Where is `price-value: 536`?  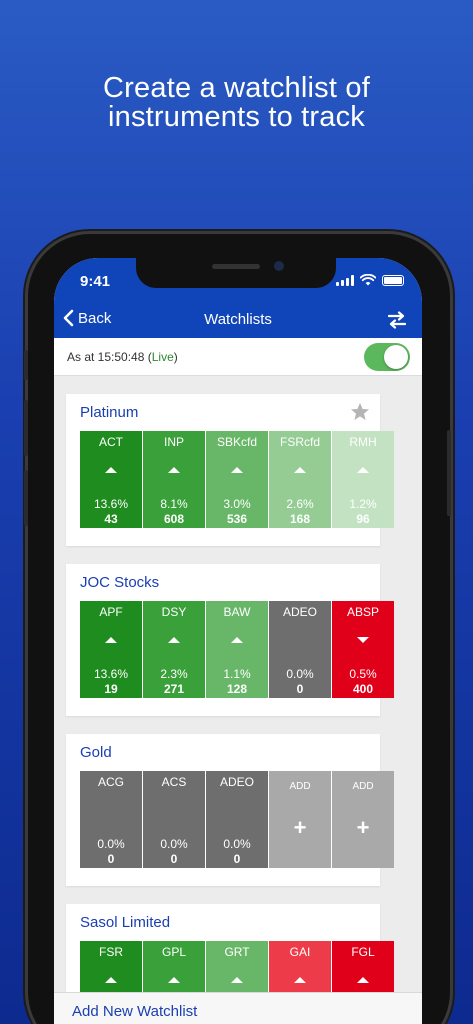 price-value: 536 is located at coordinates (237, 519).